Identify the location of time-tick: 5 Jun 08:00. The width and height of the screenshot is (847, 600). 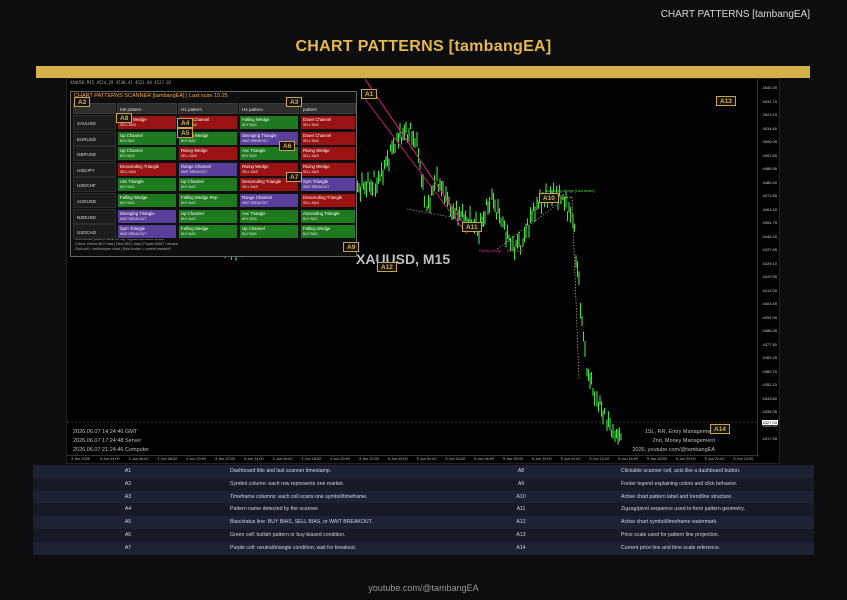
(513, 459).